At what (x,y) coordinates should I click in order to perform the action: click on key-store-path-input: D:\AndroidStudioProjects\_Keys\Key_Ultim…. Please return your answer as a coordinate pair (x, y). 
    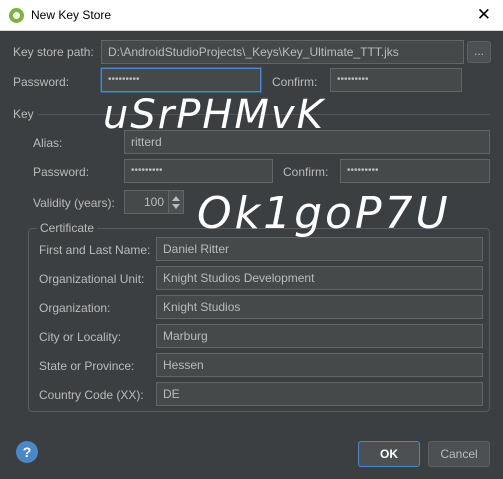
    Looking at the image, I should click on (282, 52).